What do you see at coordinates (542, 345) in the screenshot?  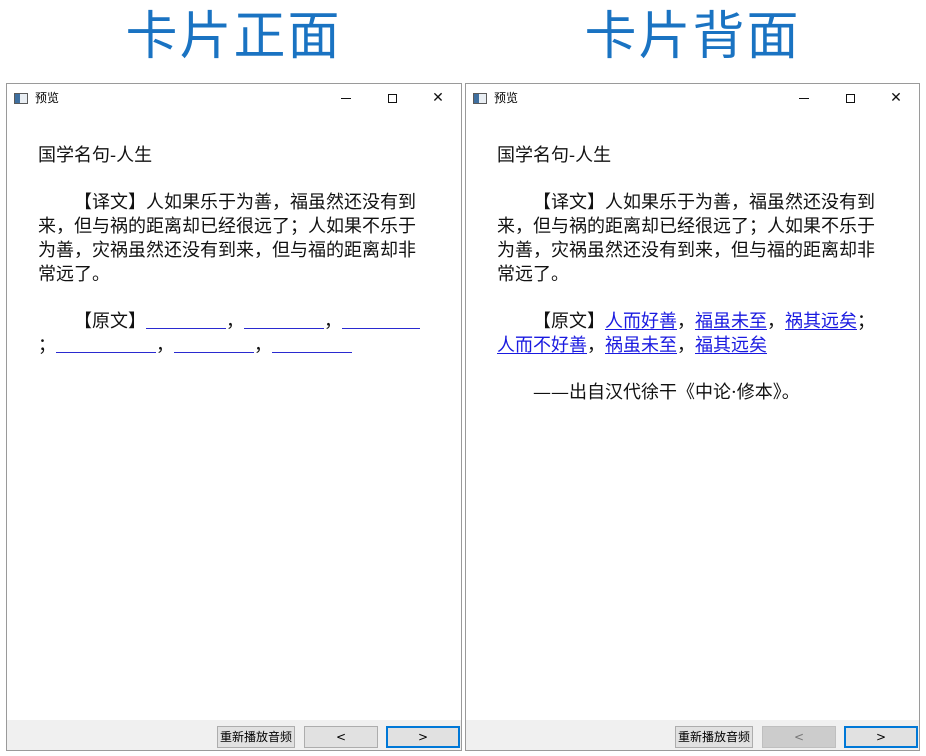 I see `answer-link: 人而不好善` at bounding box center [542, 345].